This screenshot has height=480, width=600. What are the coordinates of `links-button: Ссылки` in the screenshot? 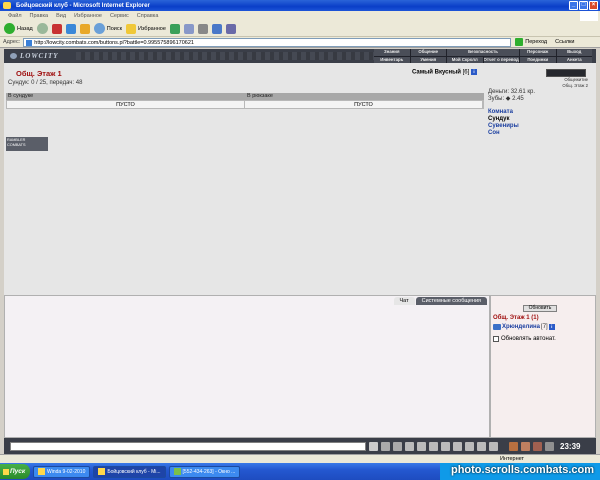 It's located at (564, 42).